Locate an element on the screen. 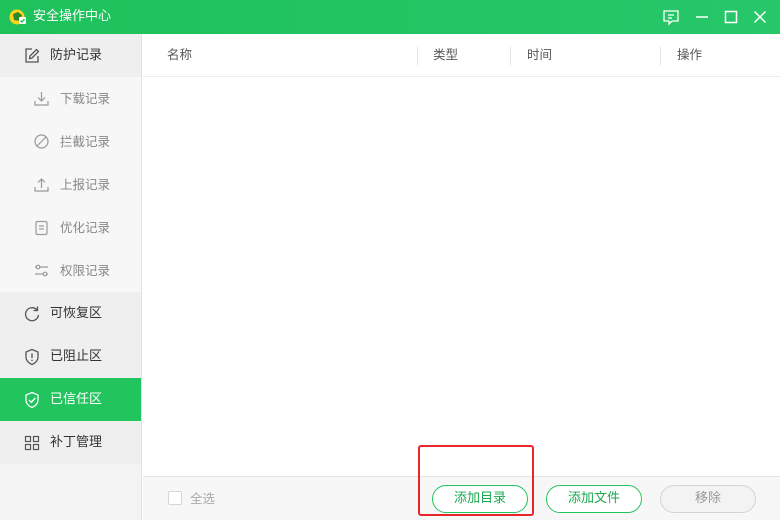  sidebar-item-trusted-zone: 已信任区 is located at coordinates (70, 399).